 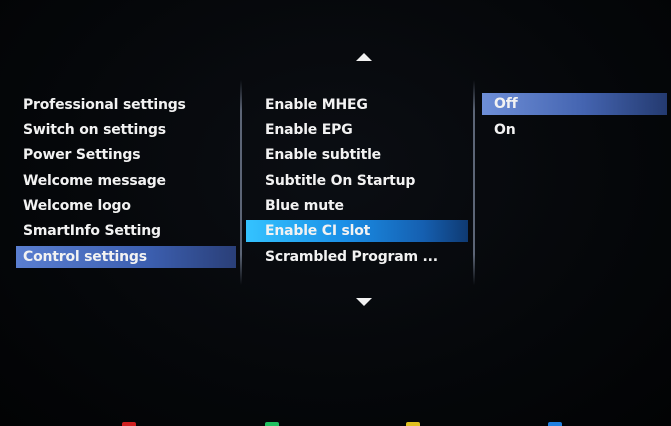 I want to click on middle-menu-item-enable-subtitle: Enable subtitle, so click(x=363, y=155).